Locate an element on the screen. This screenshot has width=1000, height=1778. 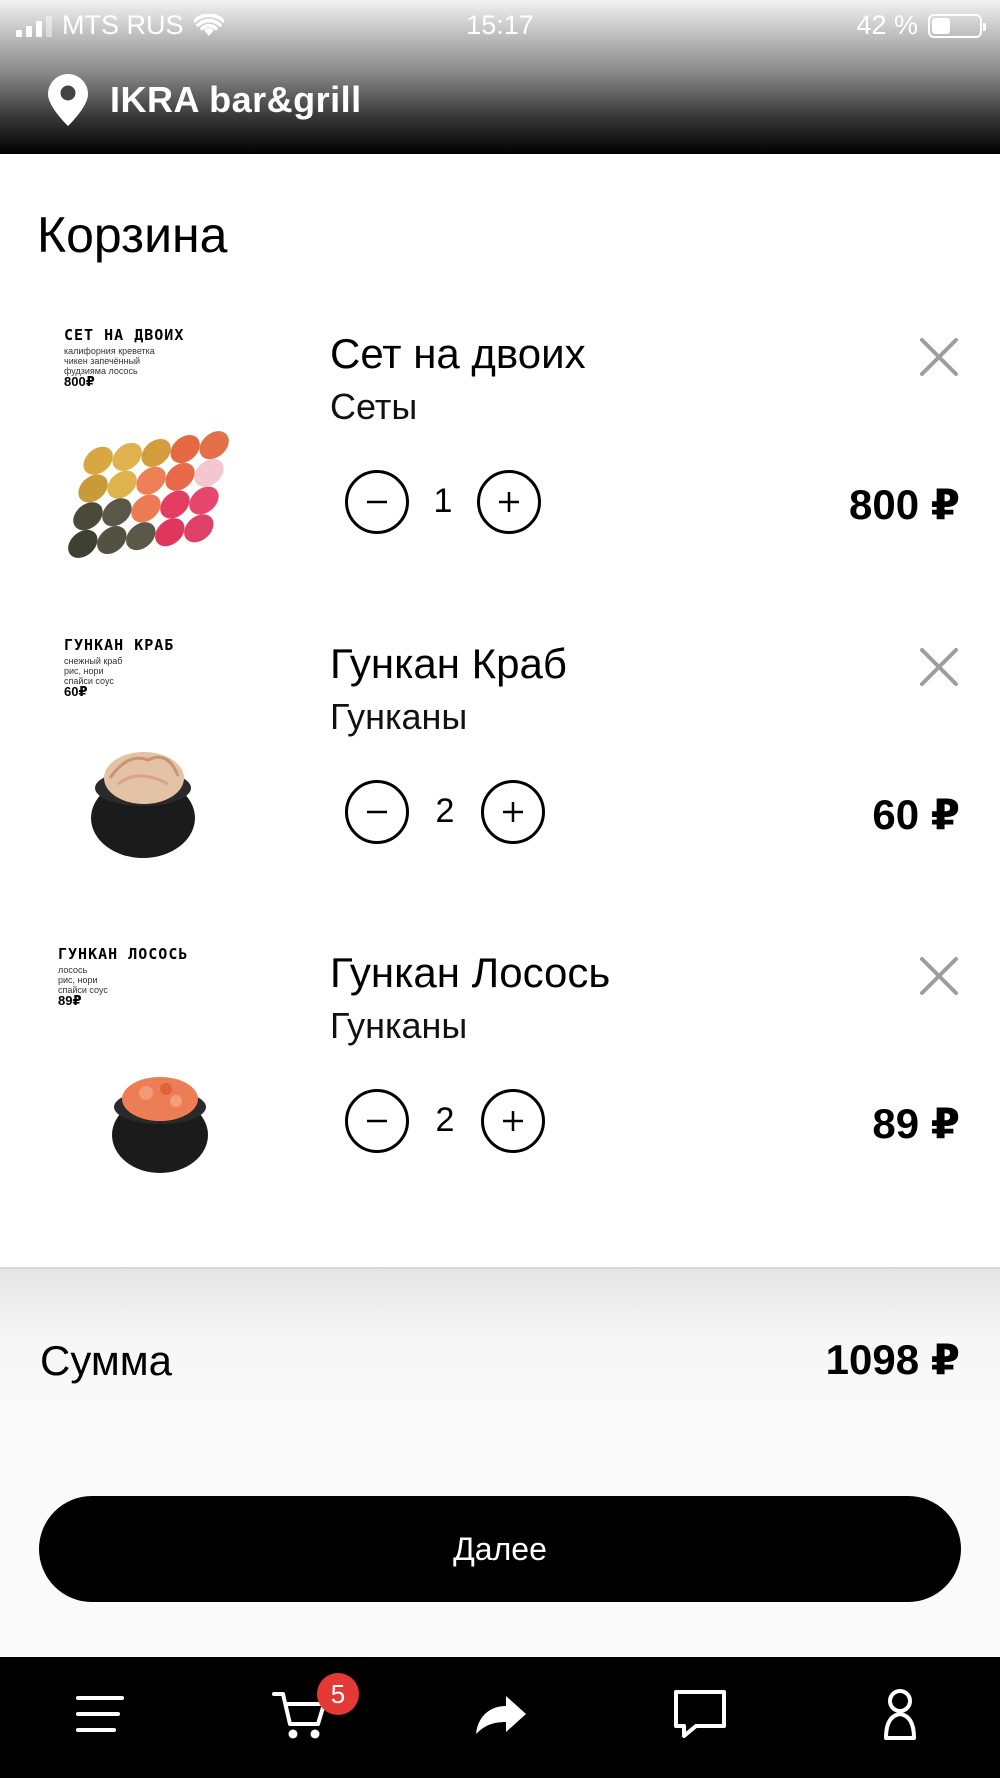
chat-icon is located at coordinates (700, 1714).